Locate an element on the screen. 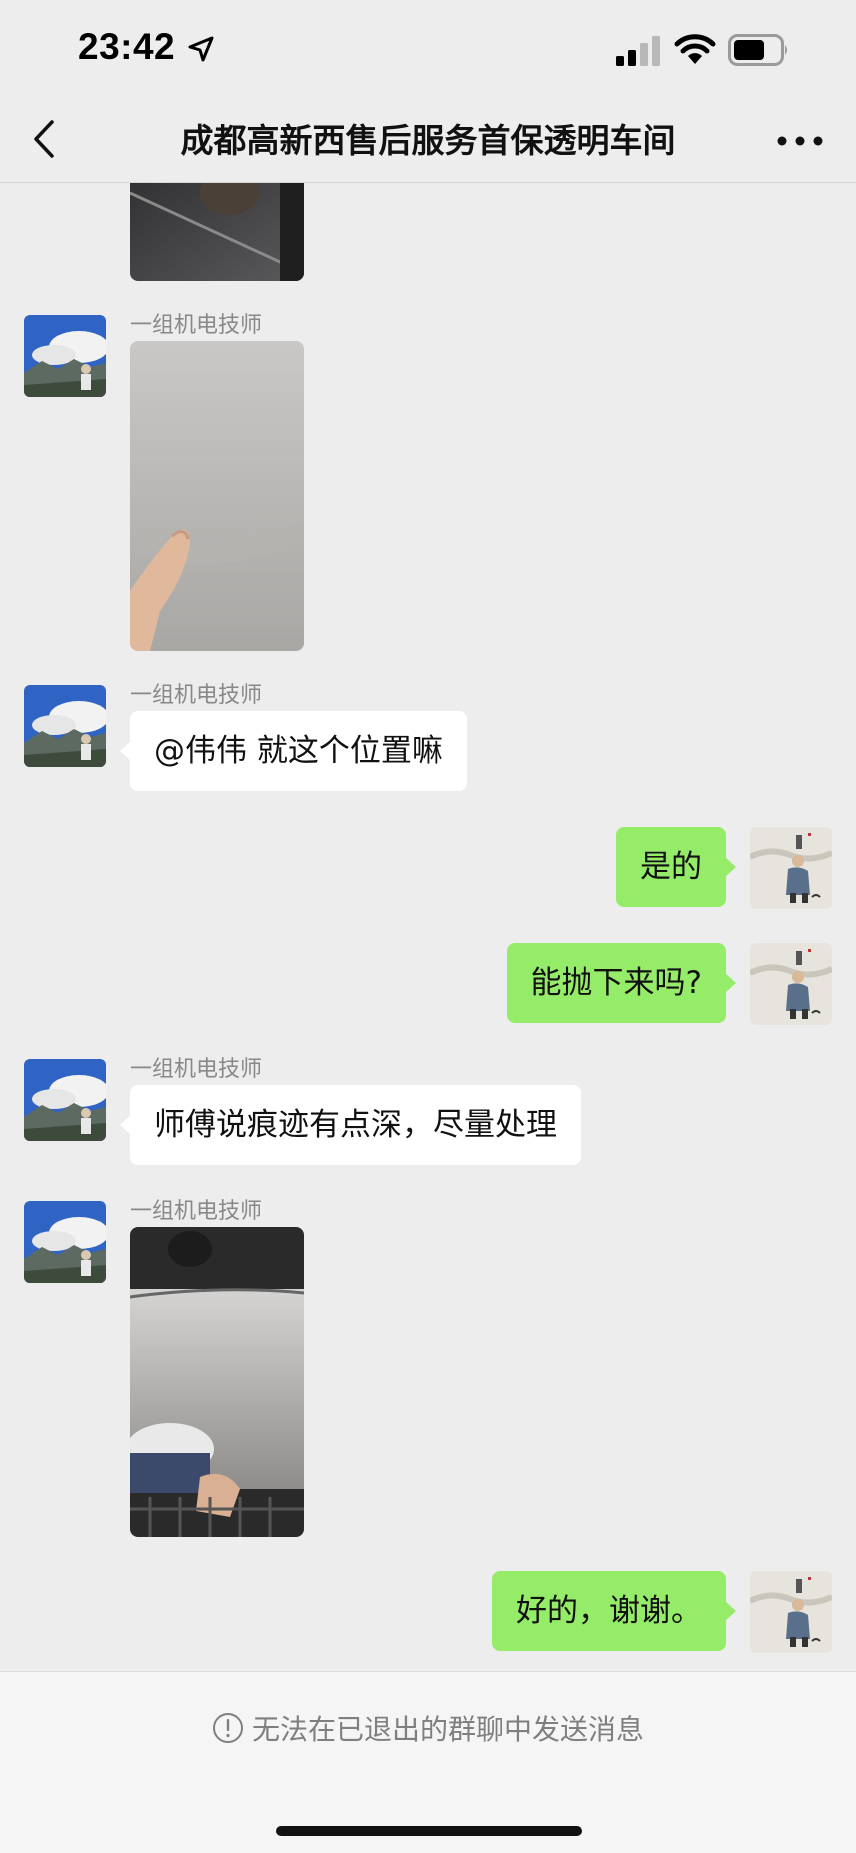  more-dots-icon is located at coordinates (800, 141).